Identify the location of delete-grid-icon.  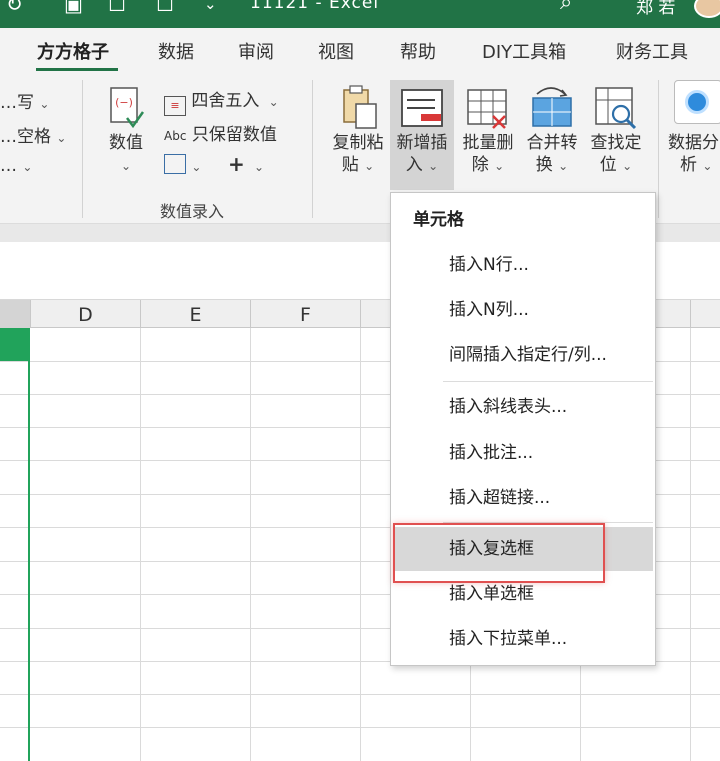
(487, 109).